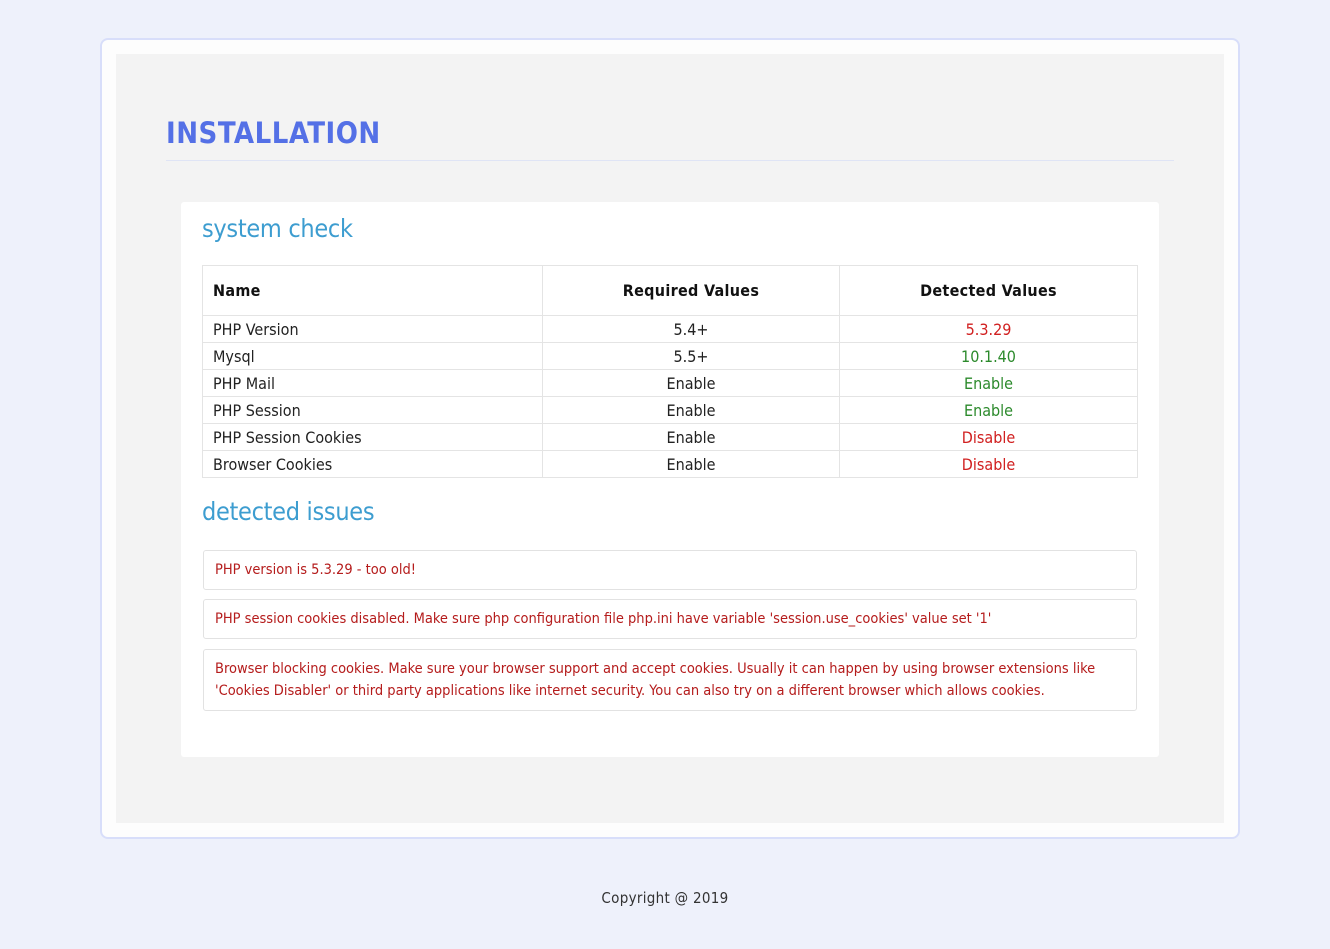 The width and height of the screenshot is (1330, 949). What do you see at coordinates (277, 228) in the screenshot?
I see `system-check-heading: system check` at bounding box center [277, 228].